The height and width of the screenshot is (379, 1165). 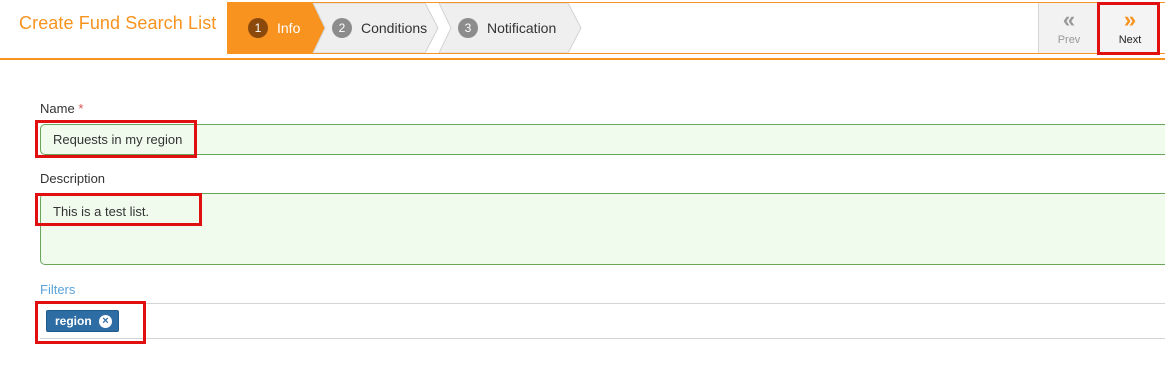 I want to click on wizard-step-conditions: 2 Conditions, so click(x=377, y=28).